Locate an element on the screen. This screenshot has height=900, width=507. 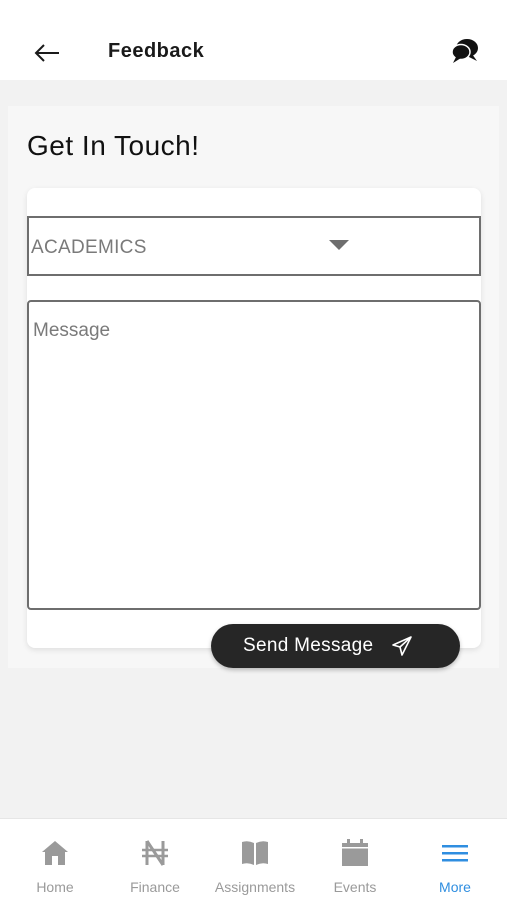
nav-item-home: Home is located at coordinates (55, 859).